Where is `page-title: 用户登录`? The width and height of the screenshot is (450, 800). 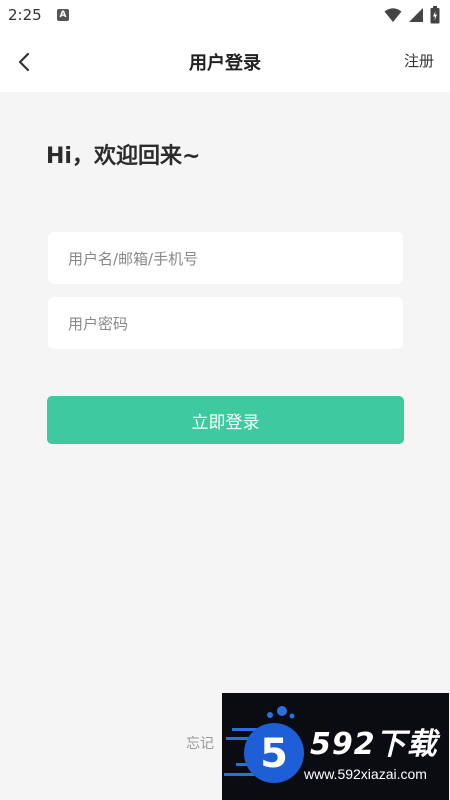
page-title: 用户登录 is located at coordinates (225, 63).